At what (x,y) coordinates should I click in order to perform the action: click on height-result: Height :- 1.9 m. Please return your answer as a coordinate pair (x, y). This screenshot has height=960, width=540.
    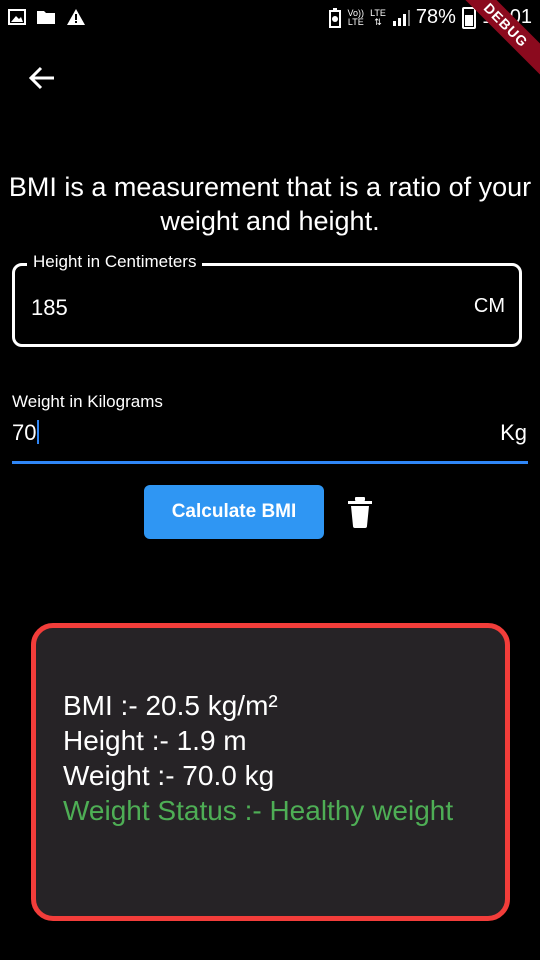
    Looking at the image, I should click on (155, 740).